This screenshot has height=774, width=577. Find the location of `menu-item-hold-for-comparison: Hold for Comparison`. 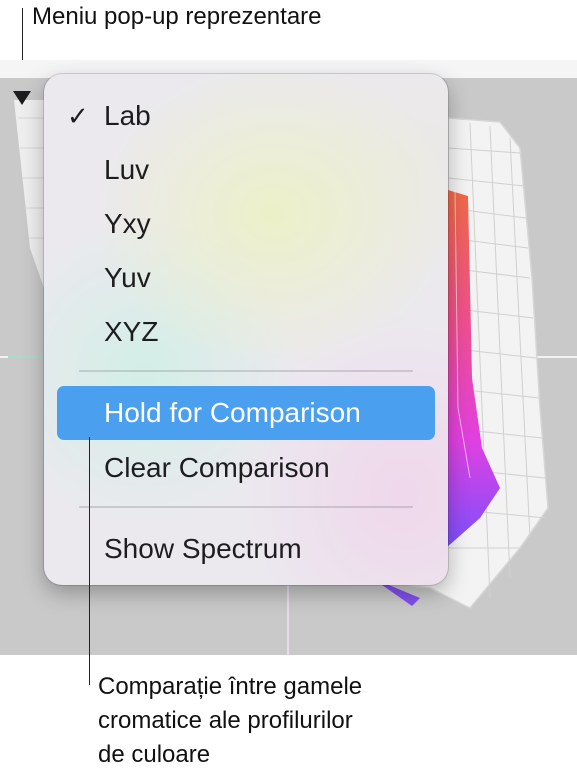

menu-item-hold-for-comparison: Hold for Comparison is located at coordinates (246, 413).